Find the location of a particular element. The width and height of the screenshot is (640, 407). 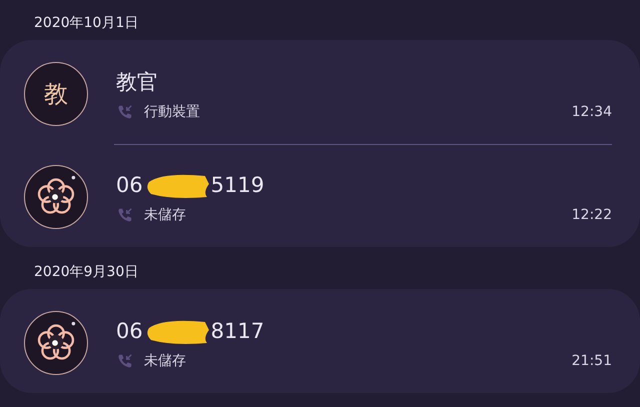

caller-name: 教官 is located at coordinates (137, 82).